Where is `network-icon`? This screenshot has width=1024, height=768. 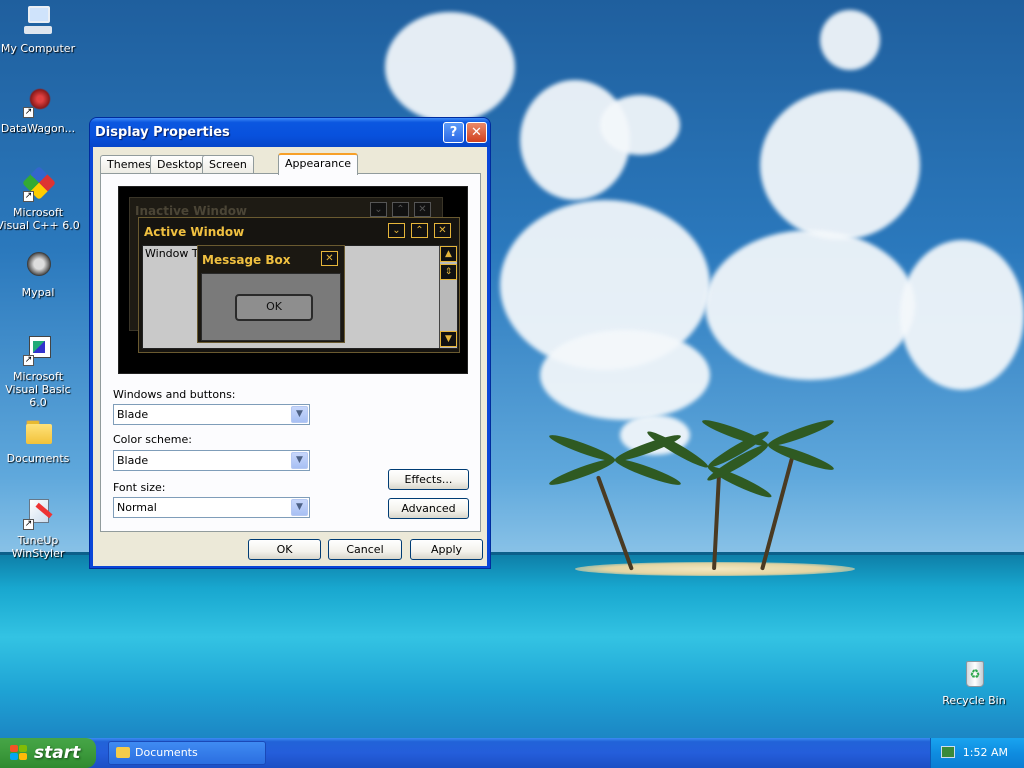
network-icon is located at coordinates (948, 752).